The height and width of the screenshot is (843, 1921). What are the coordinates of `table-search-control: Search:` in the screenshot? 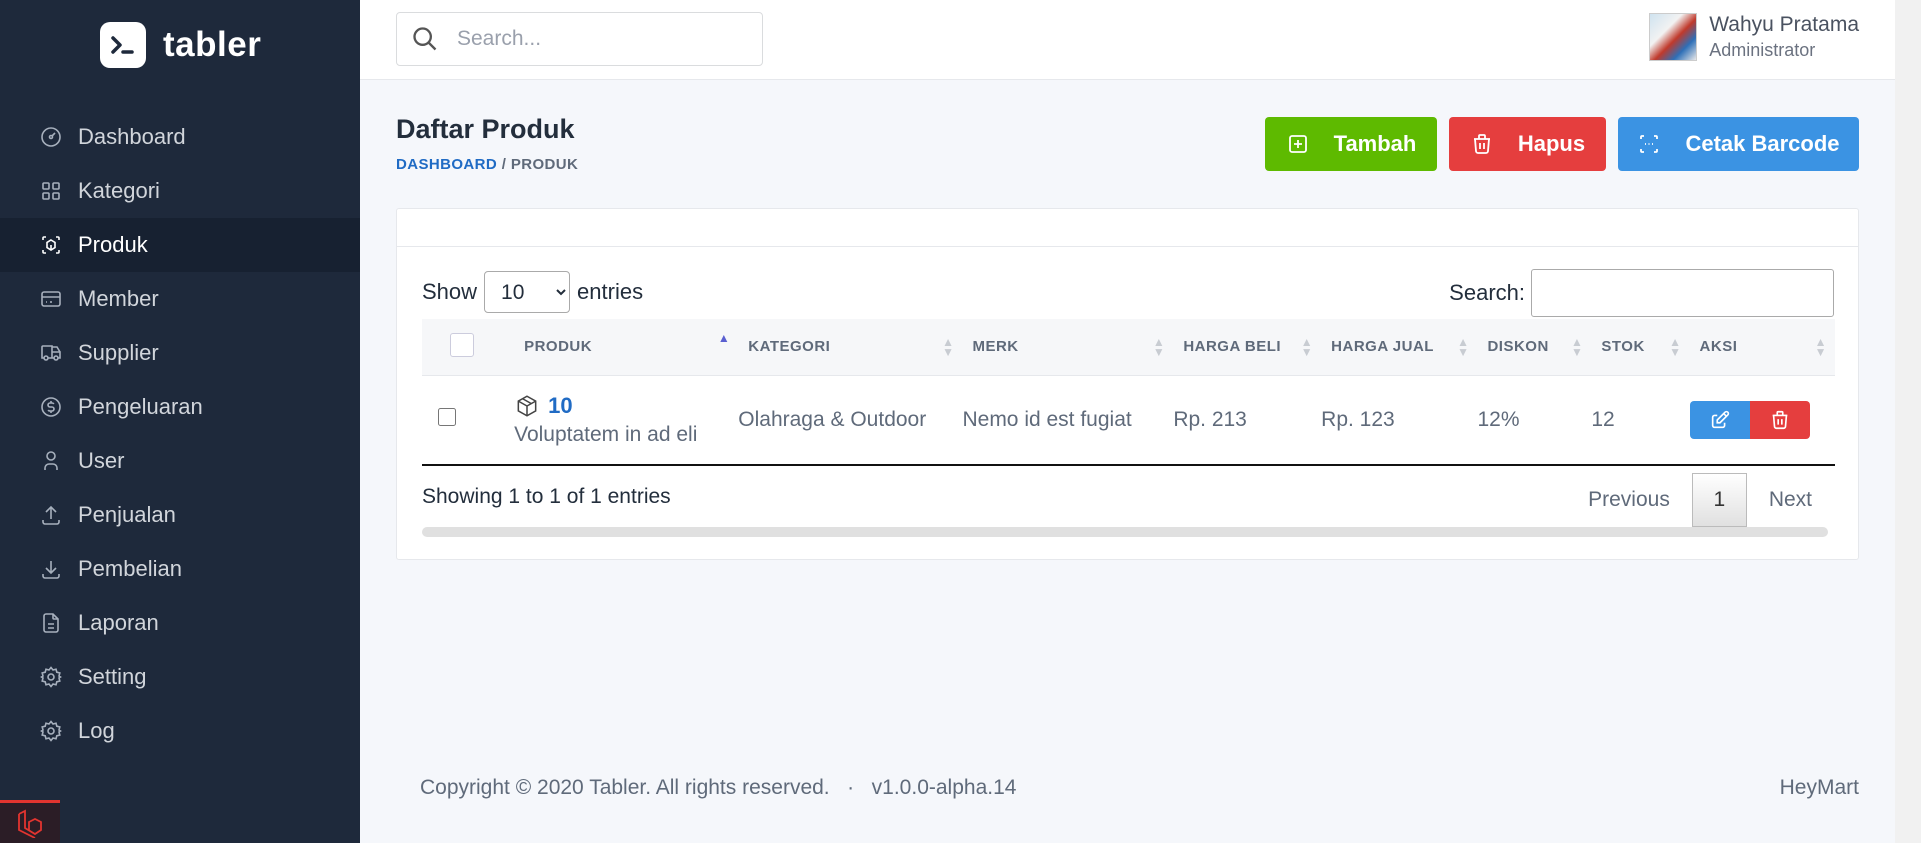 It's located at (1641, 293).